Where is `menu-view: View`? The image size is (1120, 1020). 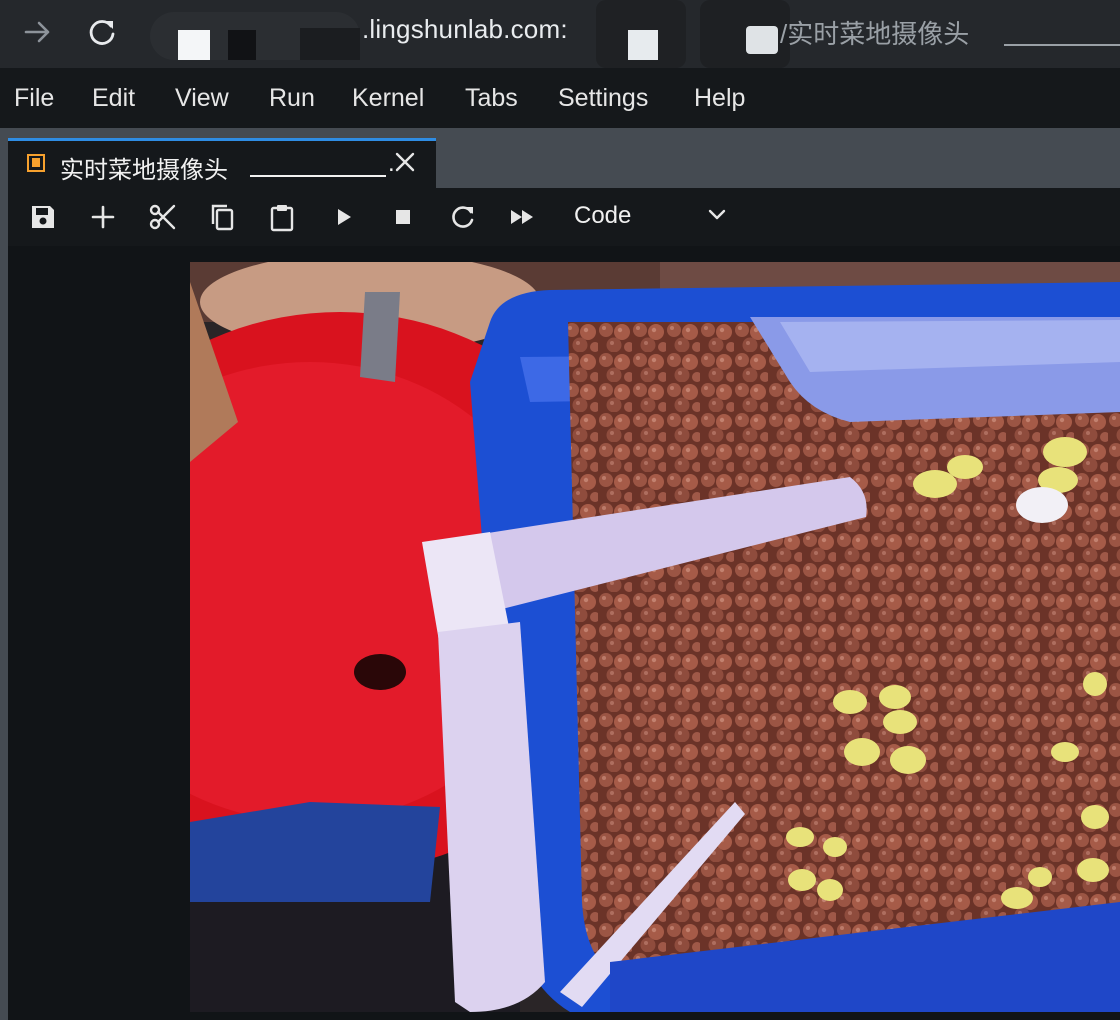 menu-view: View is located at coordinates (202, 98).